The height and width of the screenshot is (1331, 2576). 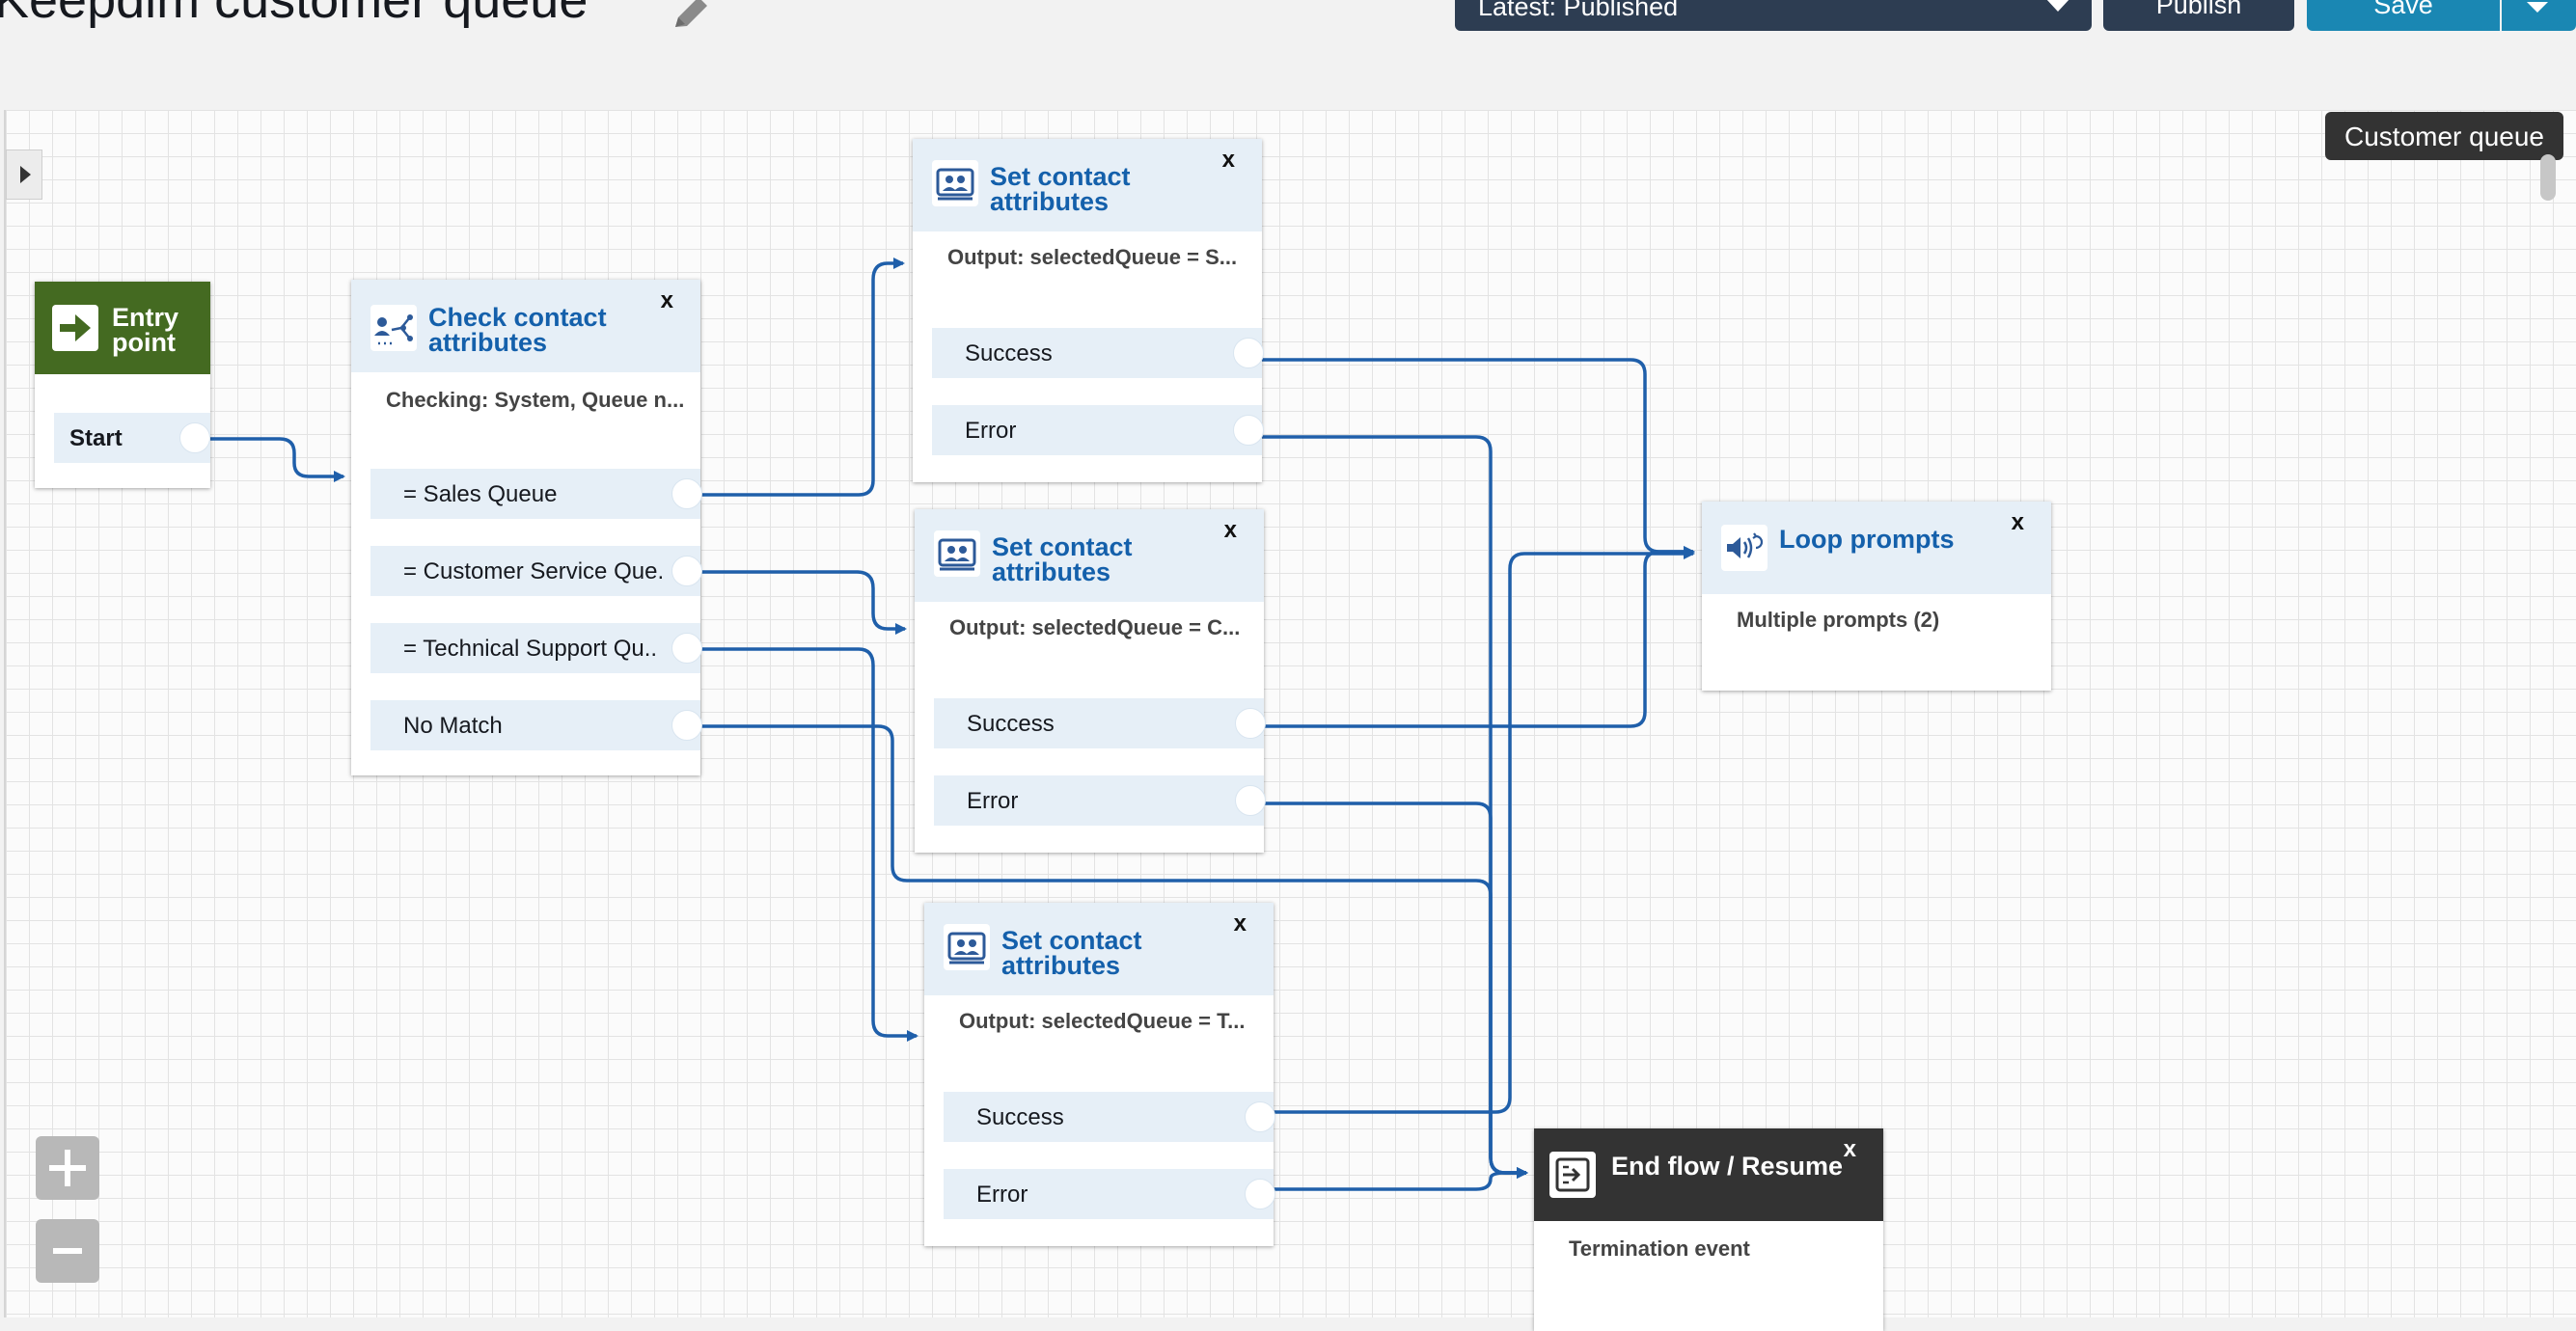 What do you see at coordinates (1839, 620) in the screenshot?
I see `block-description: Multiple prompts (2)` at bounding box center [1839, 620].